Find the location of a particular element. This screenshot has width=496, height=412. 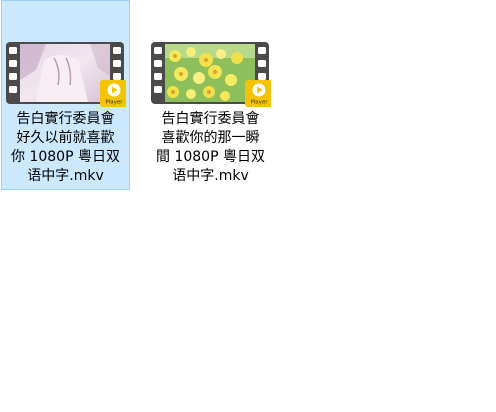

file-name-line: 喜歡你的那一瞬 is located at coordinates (210, 138).